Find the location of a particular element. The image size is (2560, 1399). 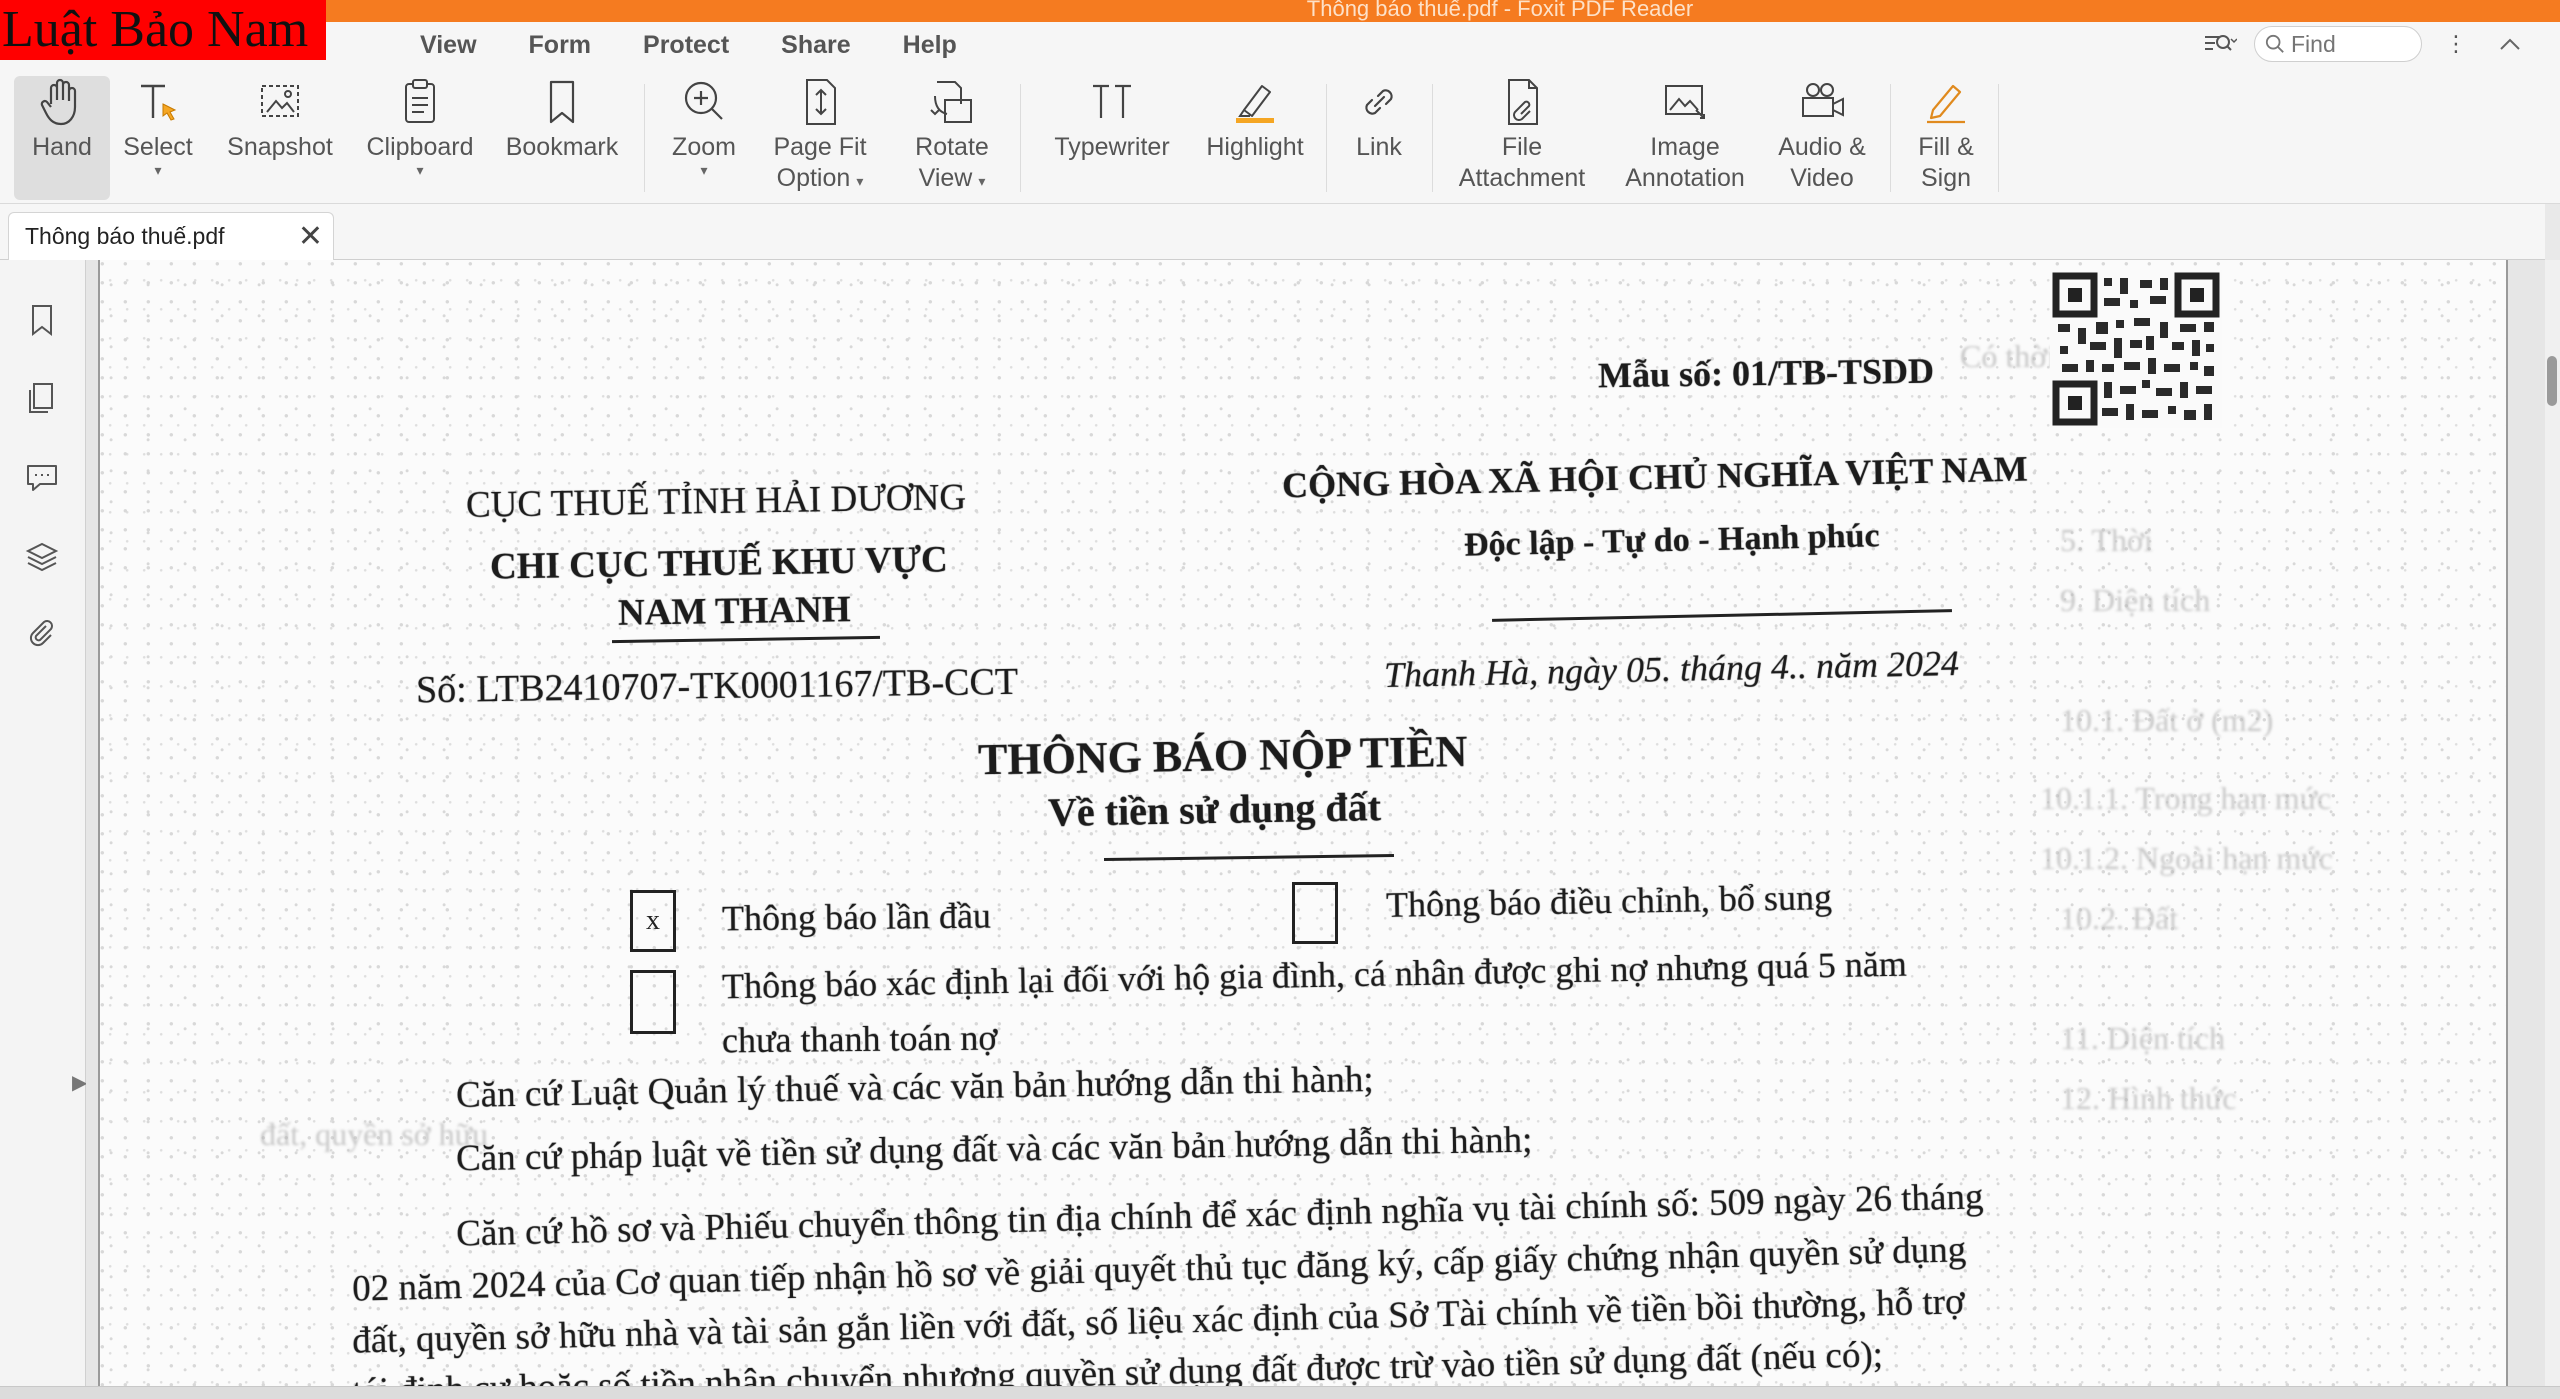

qr-code is located at coordinates (2136, 349).